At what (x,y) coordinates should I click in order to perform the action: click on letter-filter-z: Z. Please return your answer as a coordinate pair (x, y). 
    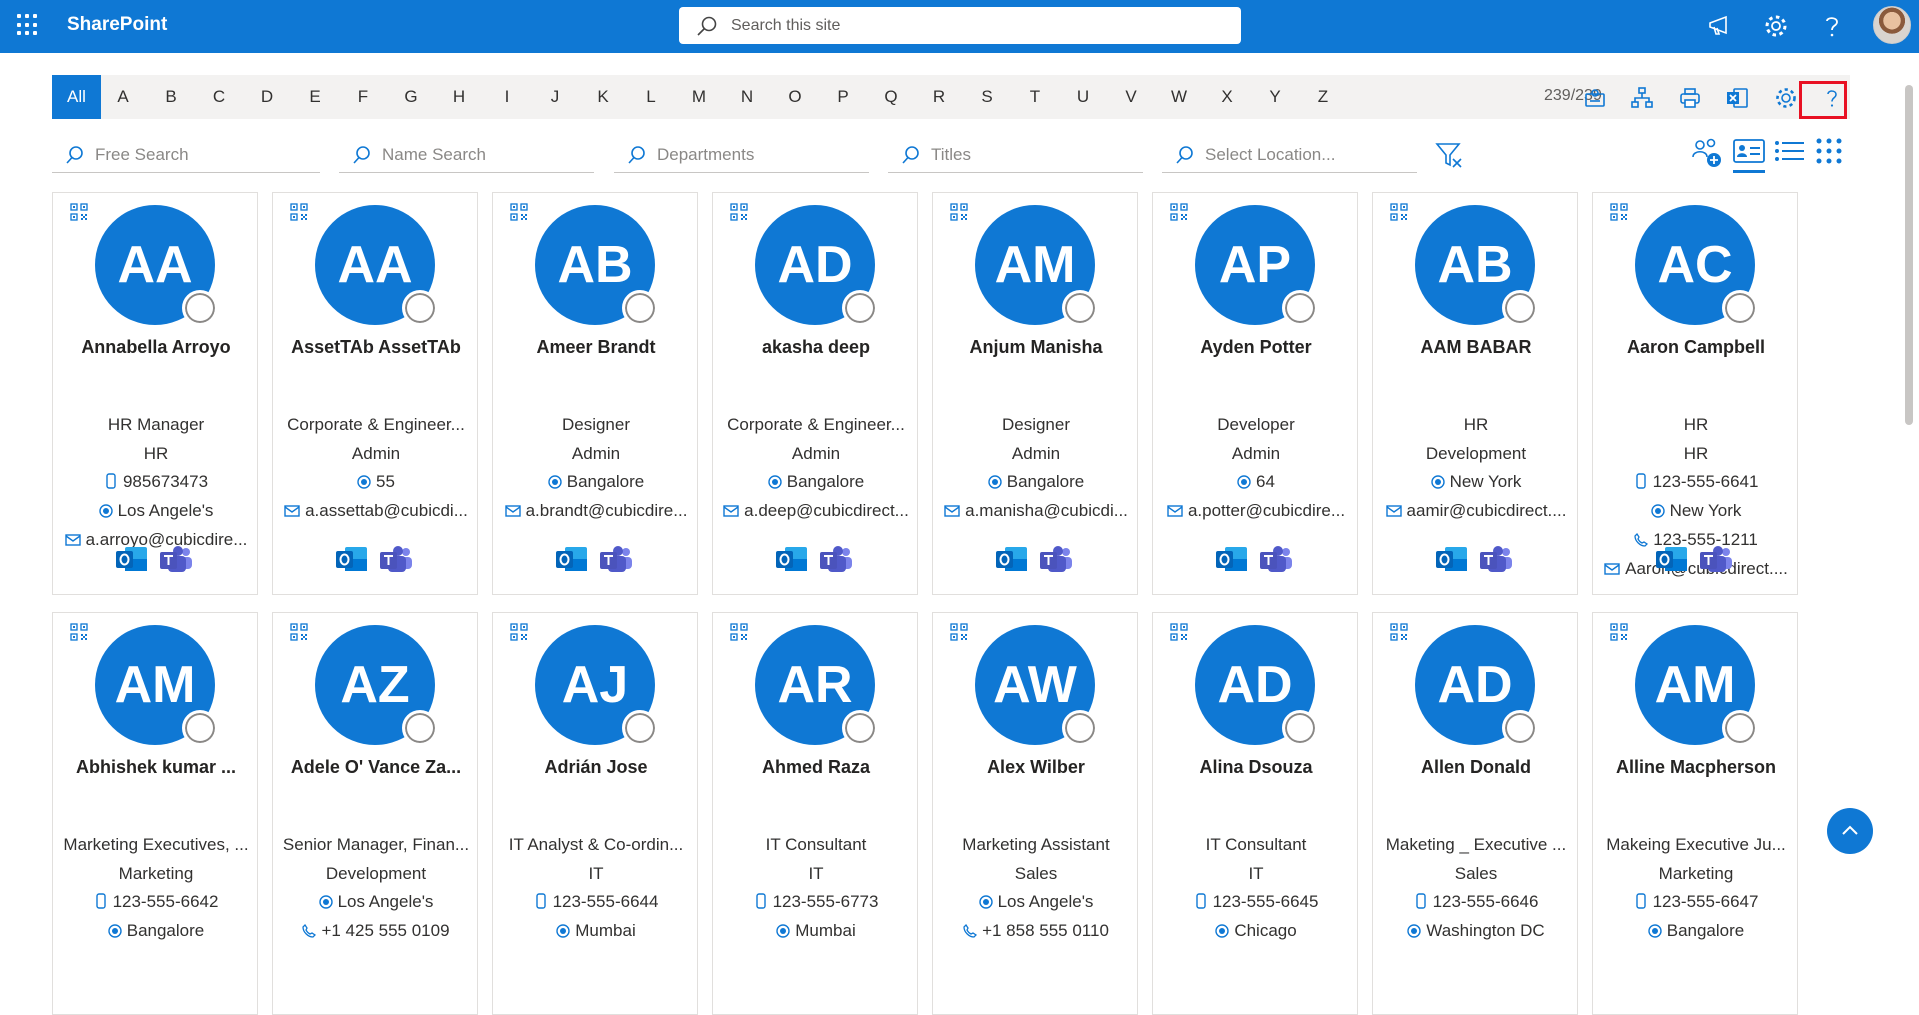
    Looking at the image, I should click on (1323, 97).